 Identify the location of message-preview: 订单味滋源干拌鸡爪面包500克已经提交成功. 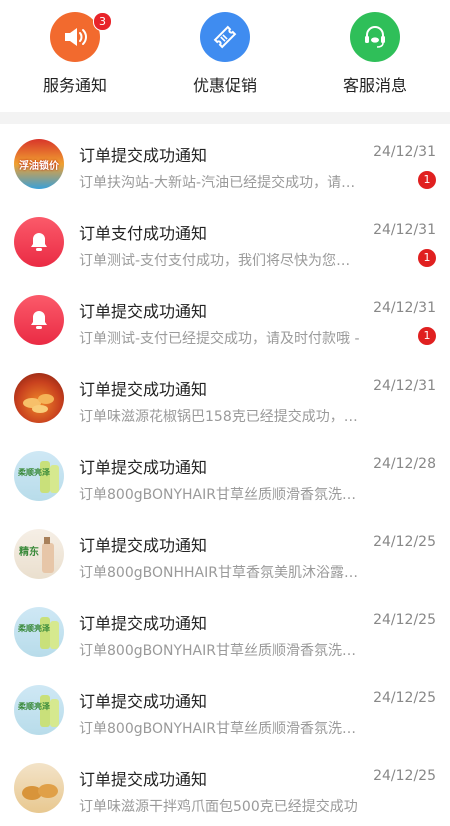
(218, 807).